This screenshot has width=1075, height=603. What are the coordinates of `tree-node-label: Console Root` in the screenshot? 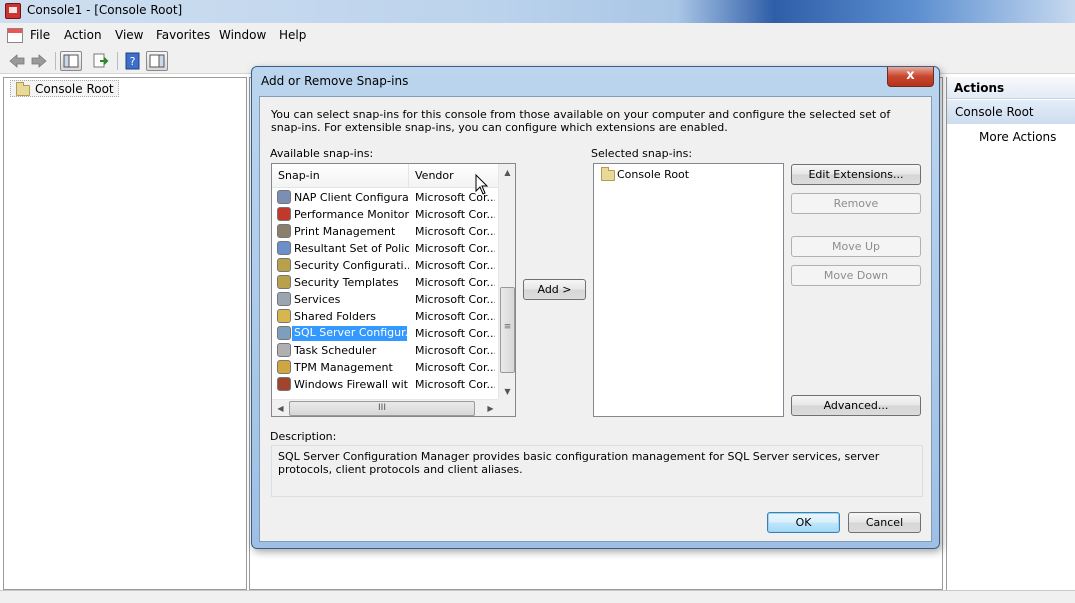 It's located at (74, 89).